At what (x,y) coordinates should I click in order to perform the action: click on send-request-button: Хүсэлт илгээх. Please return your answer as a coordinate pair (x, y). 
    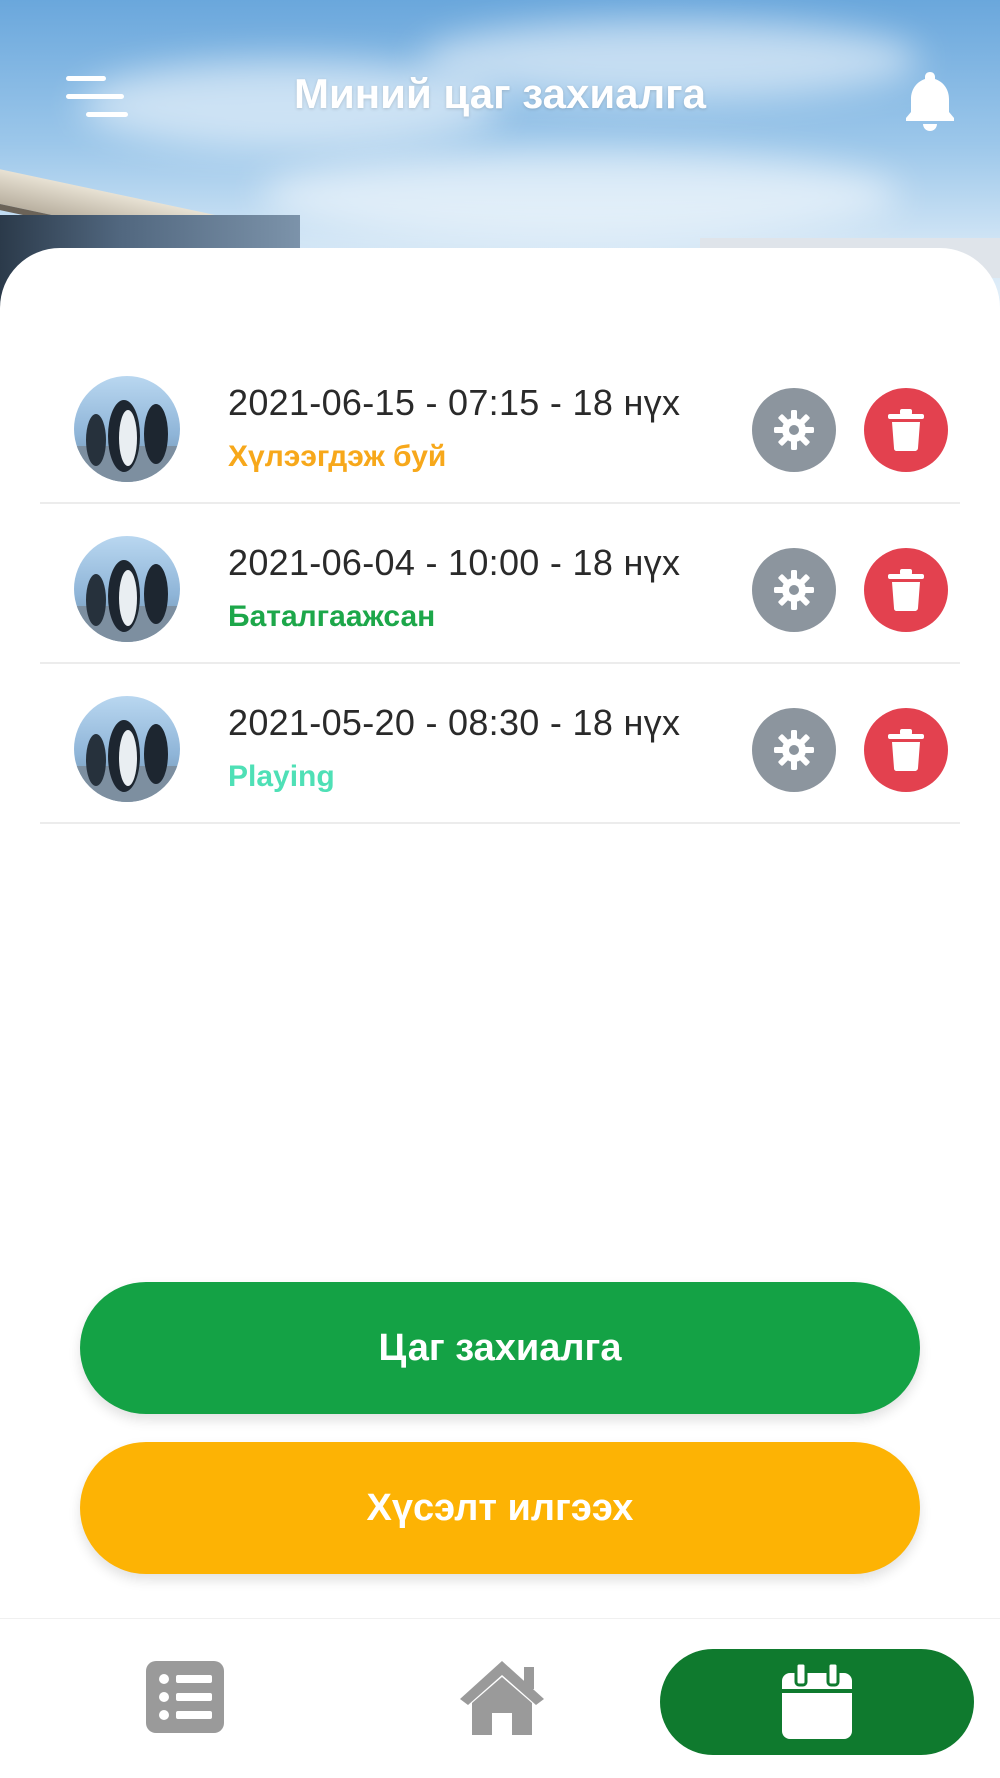
    Looking at the image, I should click on (500, 1508).